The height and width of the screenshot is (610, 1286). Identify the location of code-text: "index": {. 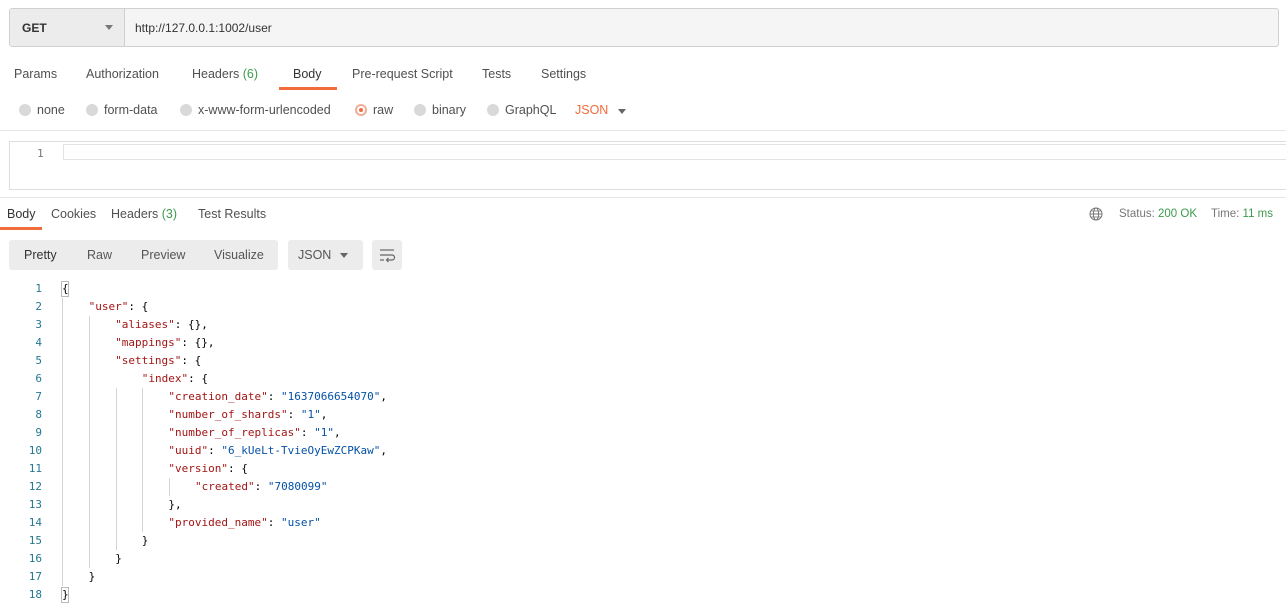
(175, 378).